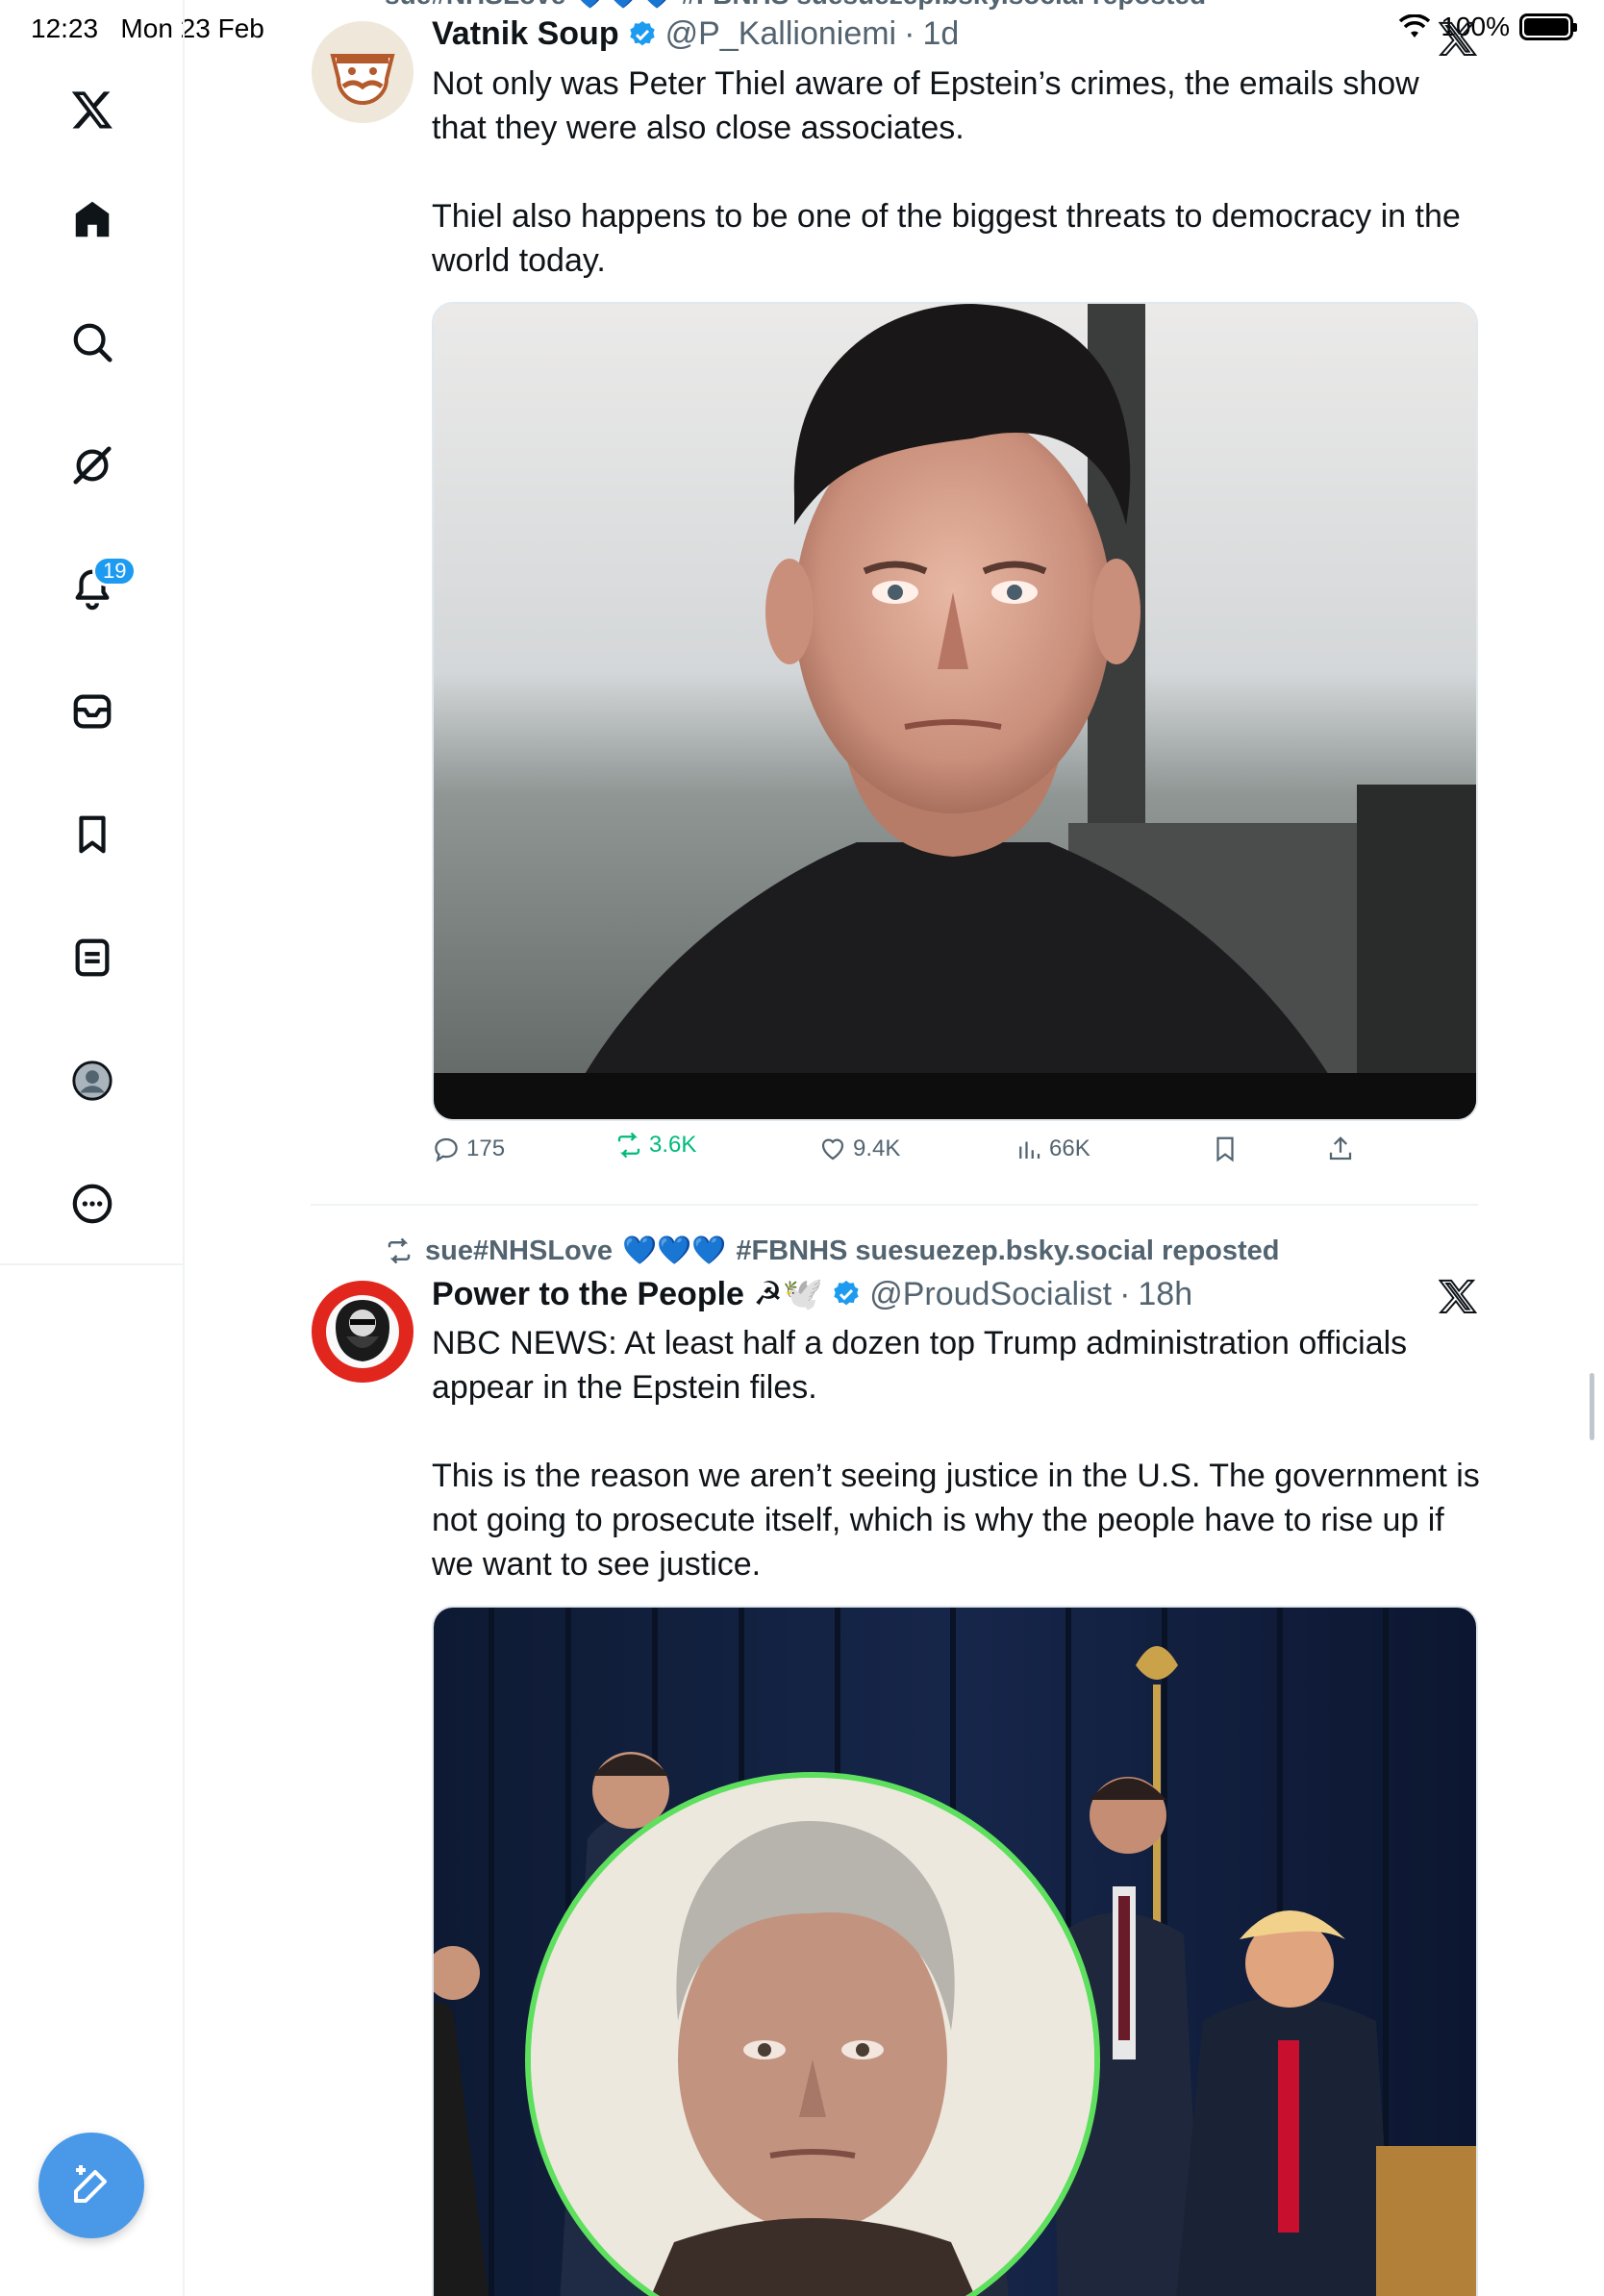  Describe the element at coordinates (877, 1148) in the screenshot. I see `like-count: 9.4K` at that location.